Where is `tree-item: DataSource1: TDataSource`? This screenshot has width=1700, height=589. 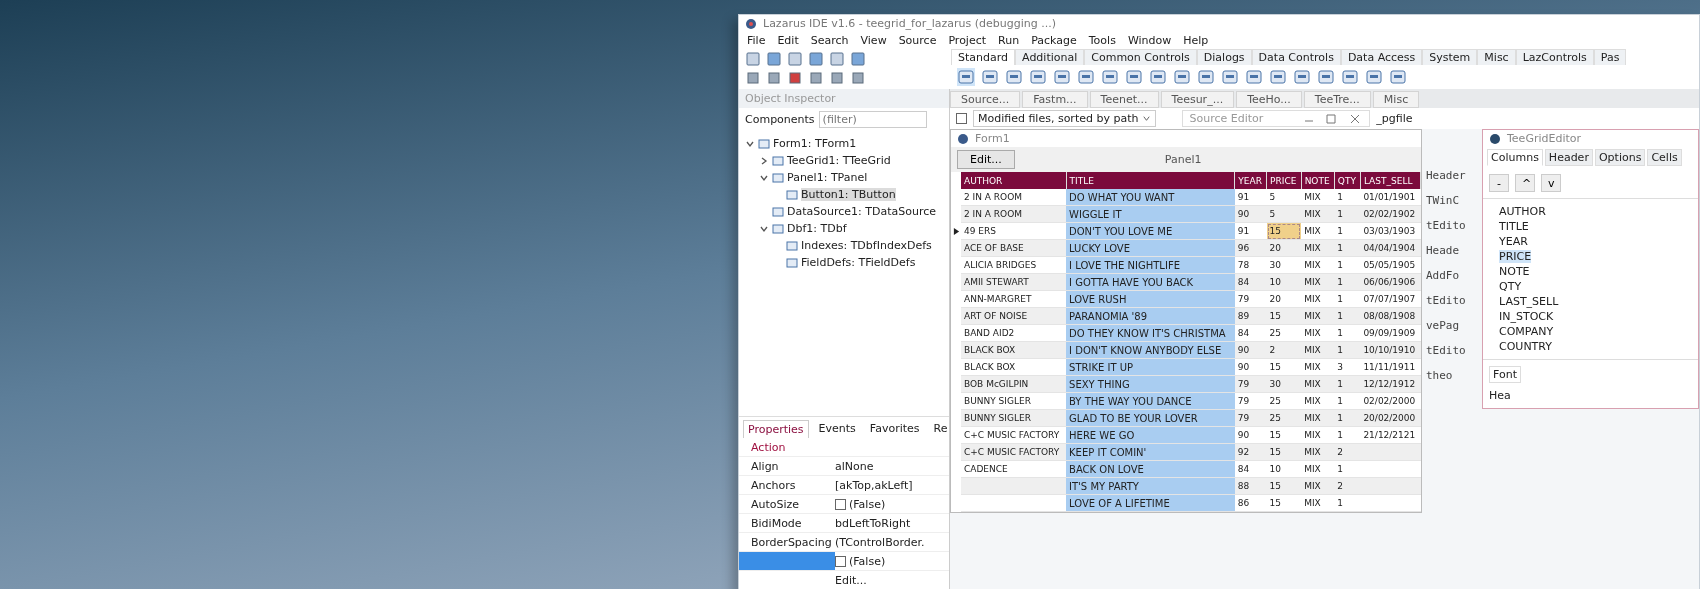 tree-item: DataSource1: TDataSource is located at coordinates (861, 211).